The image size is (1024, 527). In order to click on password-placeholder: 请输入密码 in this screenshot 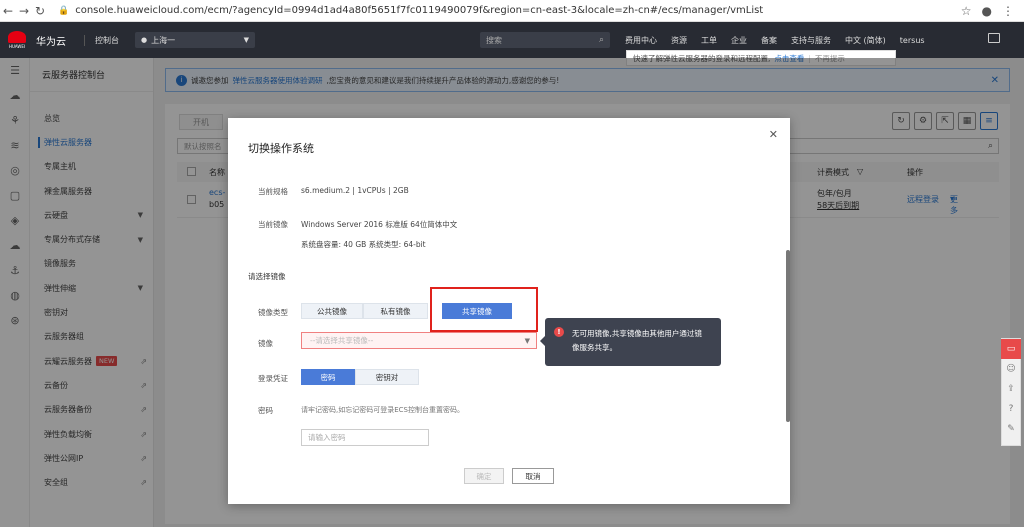, I will do `click(327, 437)`.